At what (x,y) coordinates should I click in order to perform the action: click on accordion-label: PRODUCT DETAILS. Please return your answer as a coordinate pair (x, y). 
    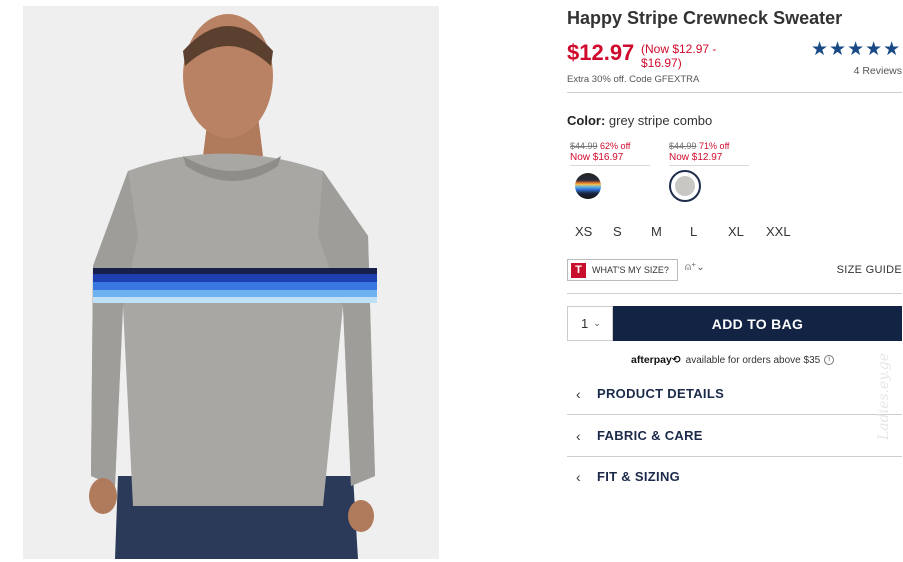
    Looking at the image, I should click on (661, 393).